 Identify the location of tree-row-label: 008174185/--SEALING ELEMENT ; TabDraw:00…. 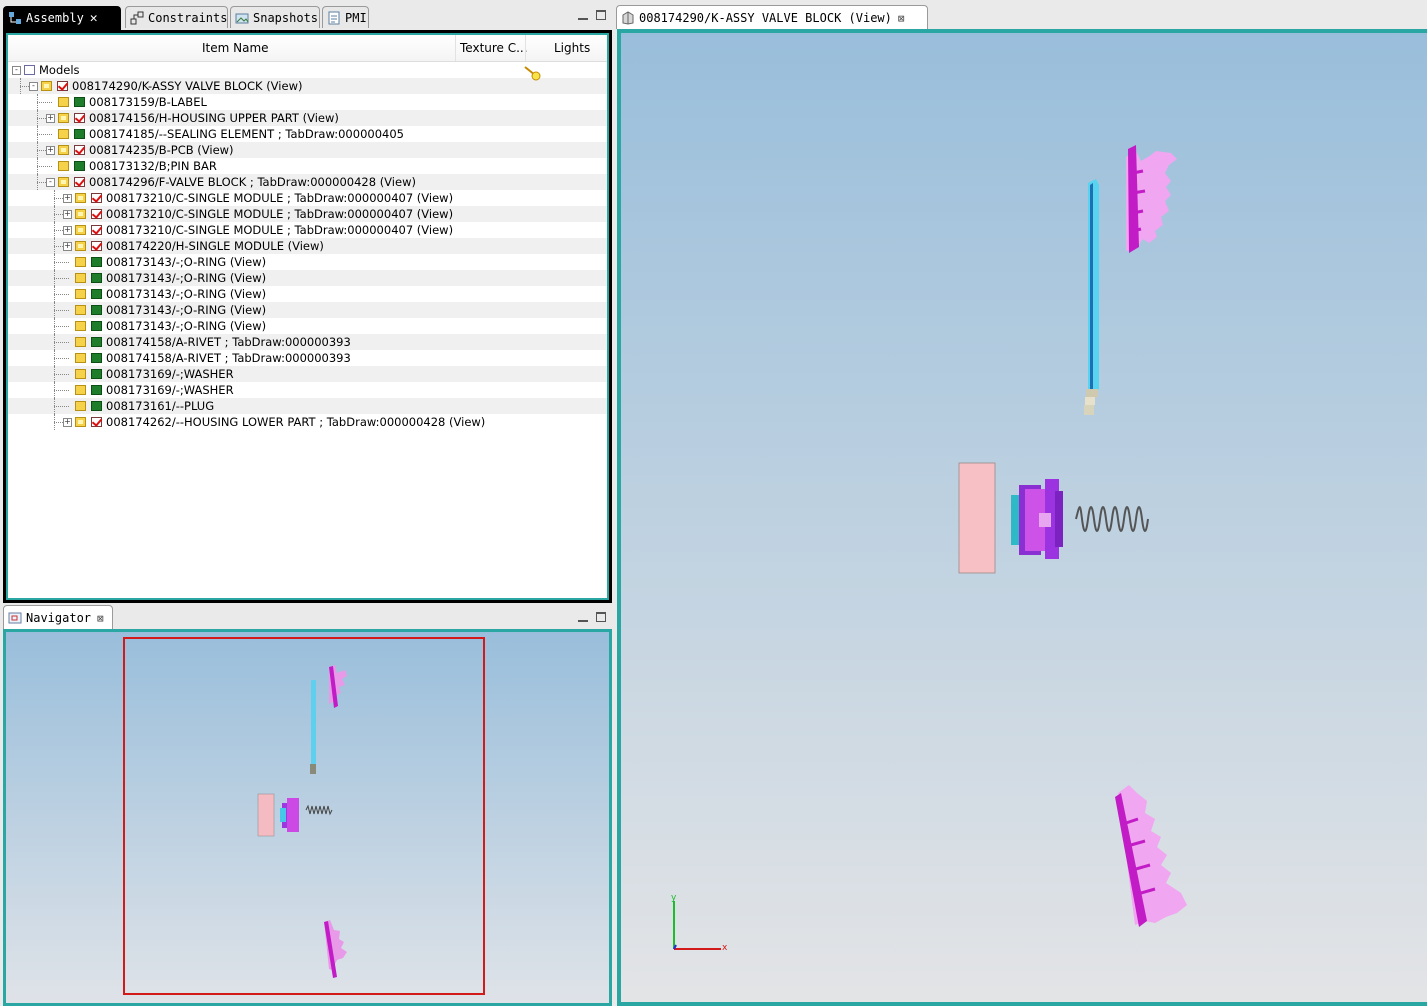
(246, 134).